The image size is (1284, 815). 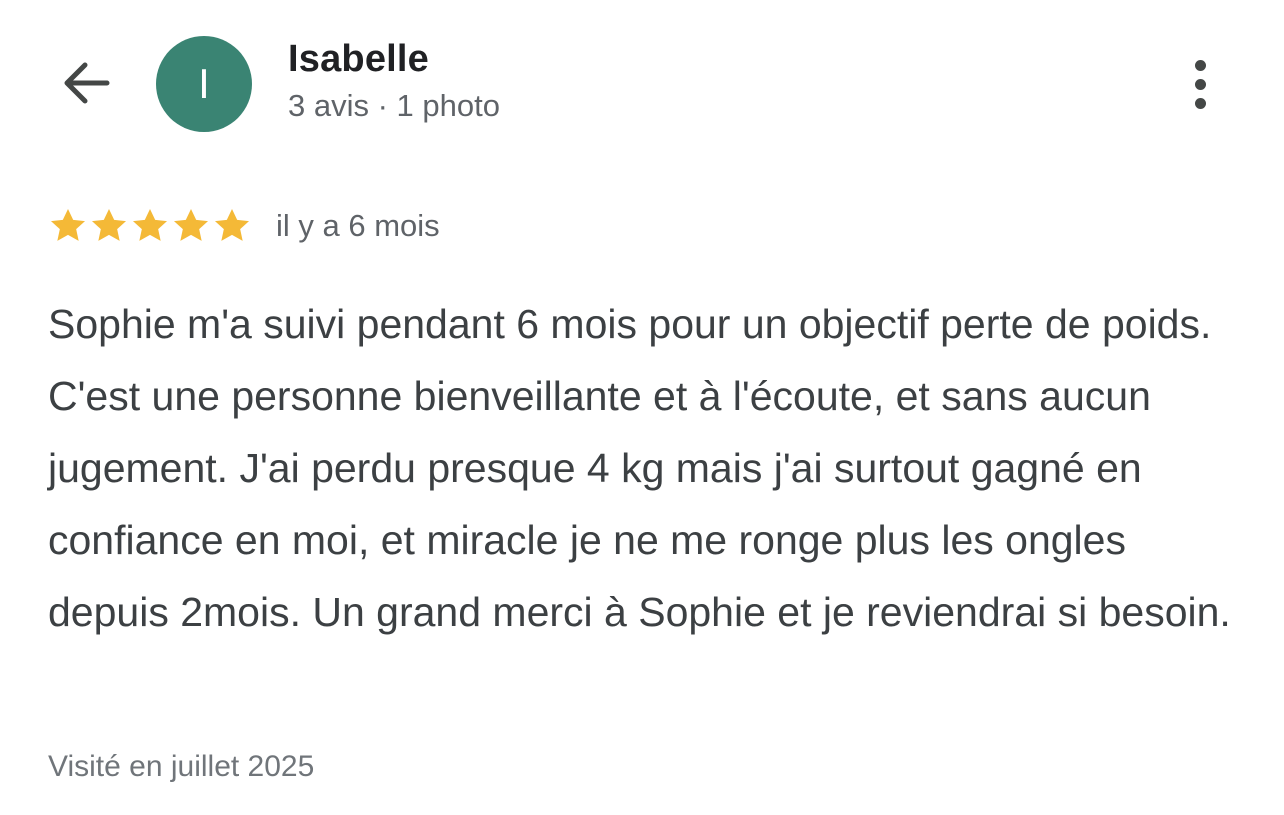 I want to click on star-rating, so click(x=150, y=226).